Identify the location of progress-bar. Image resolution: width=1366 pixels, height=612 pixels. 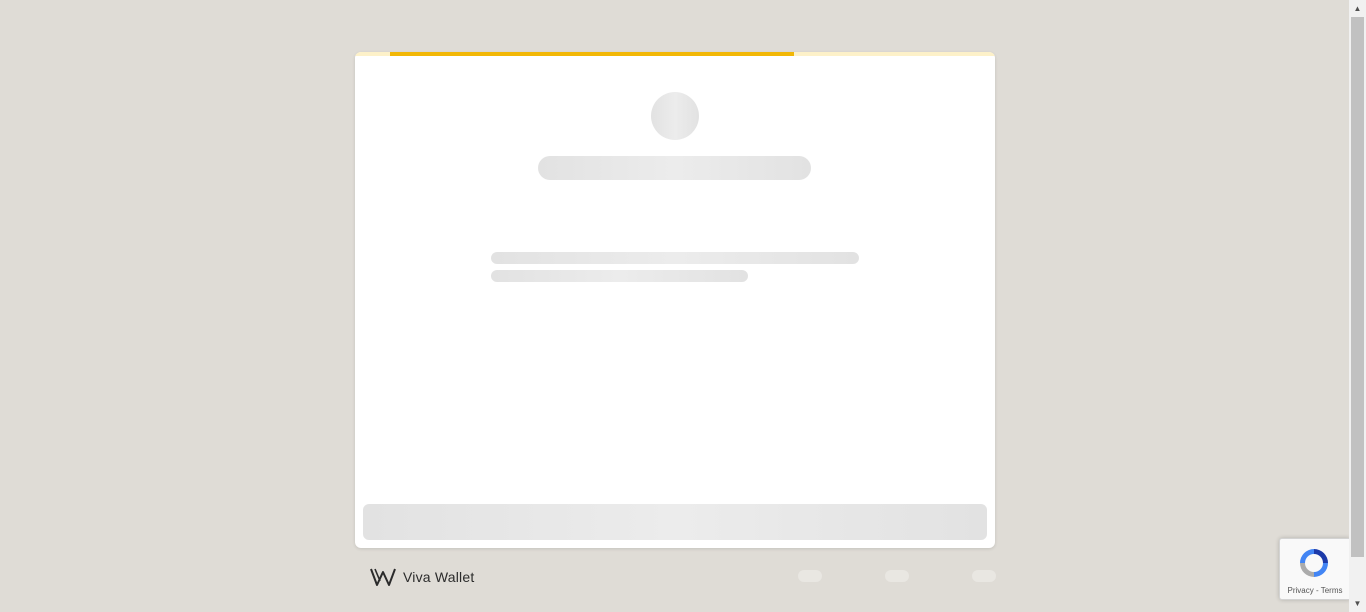
(675, 54).